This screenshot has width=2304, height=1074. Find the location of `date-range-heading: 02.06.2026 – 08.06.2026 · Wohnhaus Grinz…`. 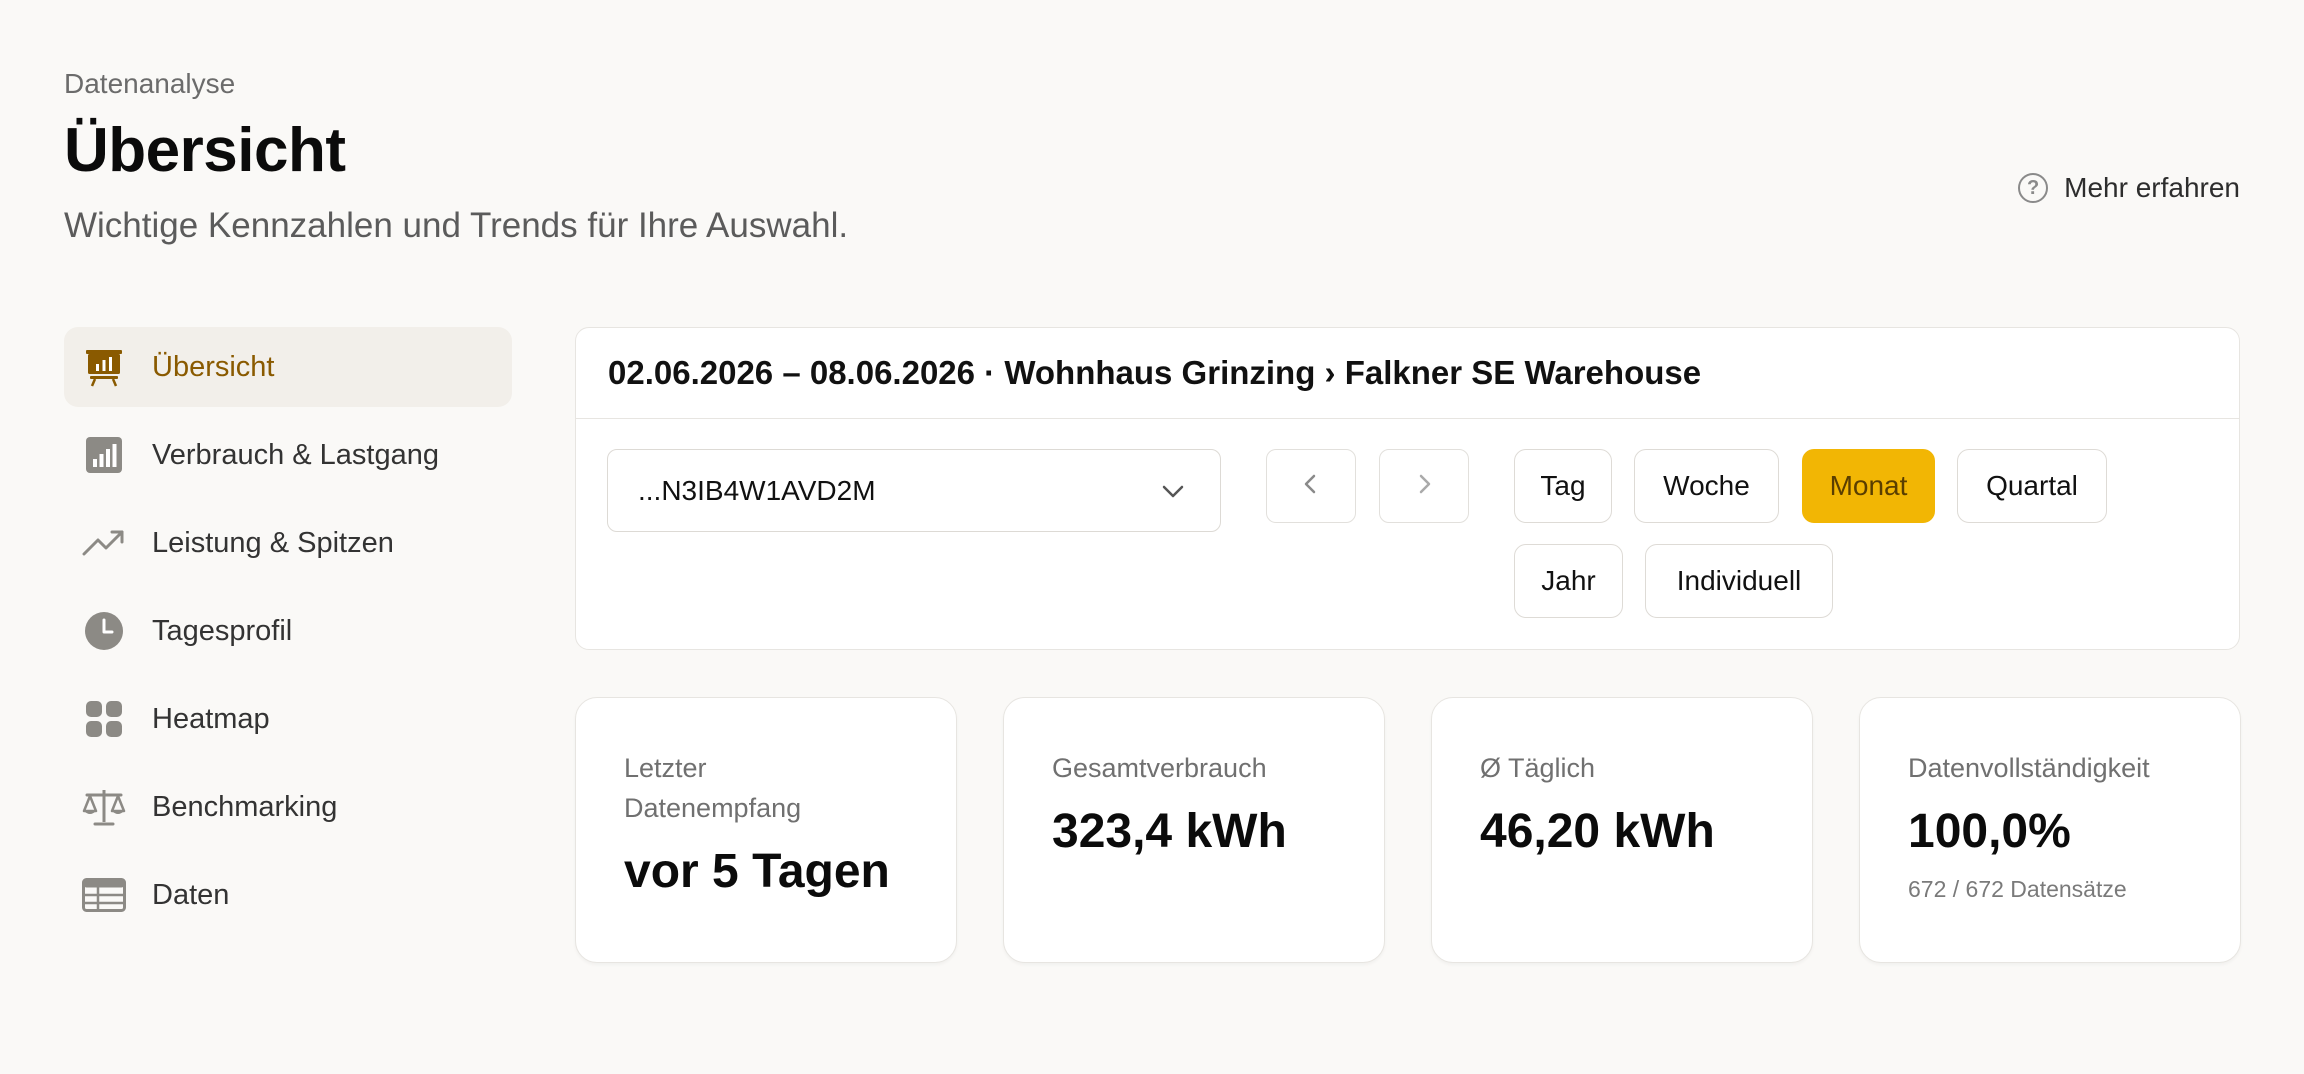

date-range-heading: 02.06.2026 – 08.06.2026 · Wohnhaus Grinz… is located at coordinates (1407, 373).